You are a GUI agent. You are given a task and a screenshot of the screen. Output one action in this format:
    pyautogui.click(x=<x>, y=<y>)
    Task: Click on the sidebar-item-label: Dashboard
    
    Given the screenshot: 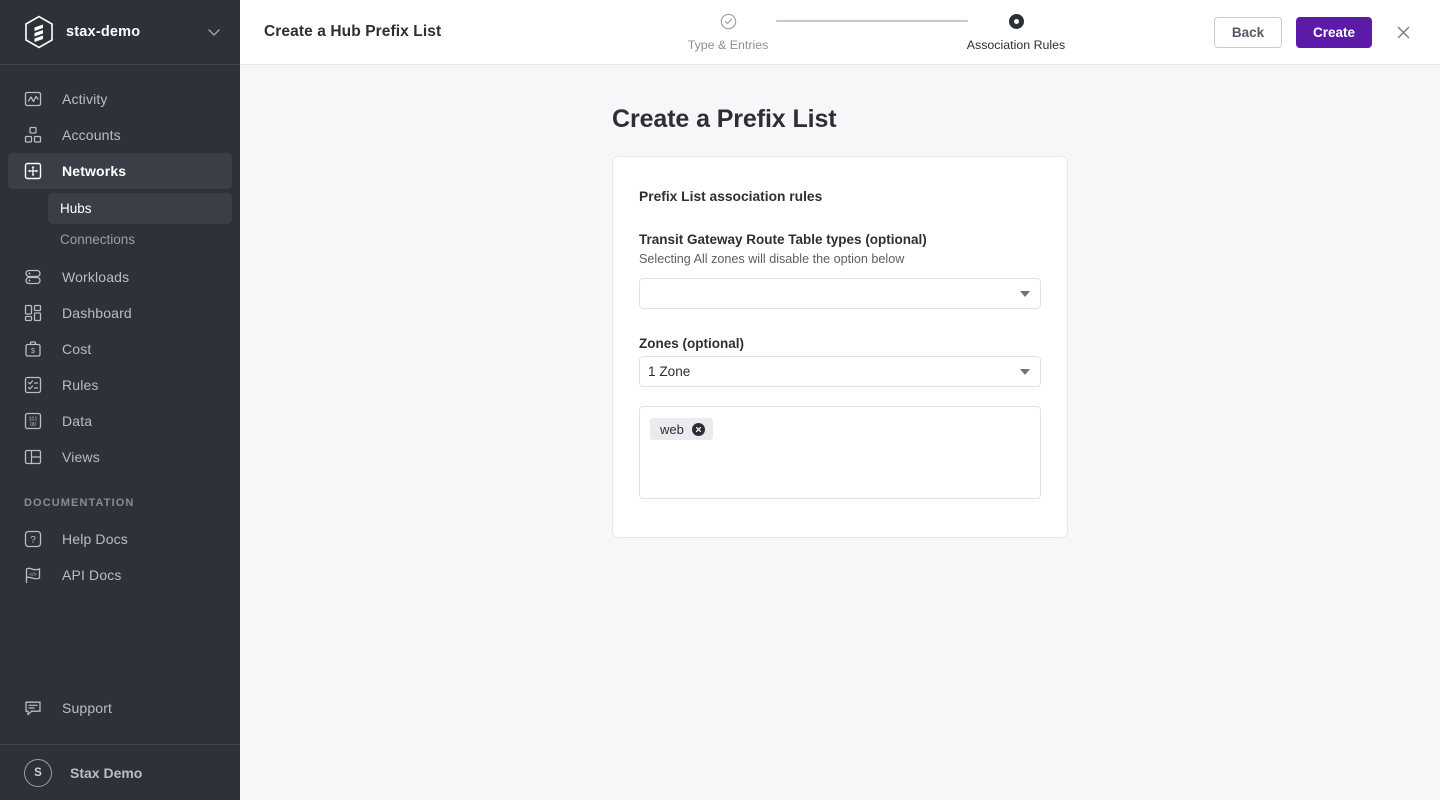 What is the action you would take?
    pyautogui.click(x=97, y=313)
    